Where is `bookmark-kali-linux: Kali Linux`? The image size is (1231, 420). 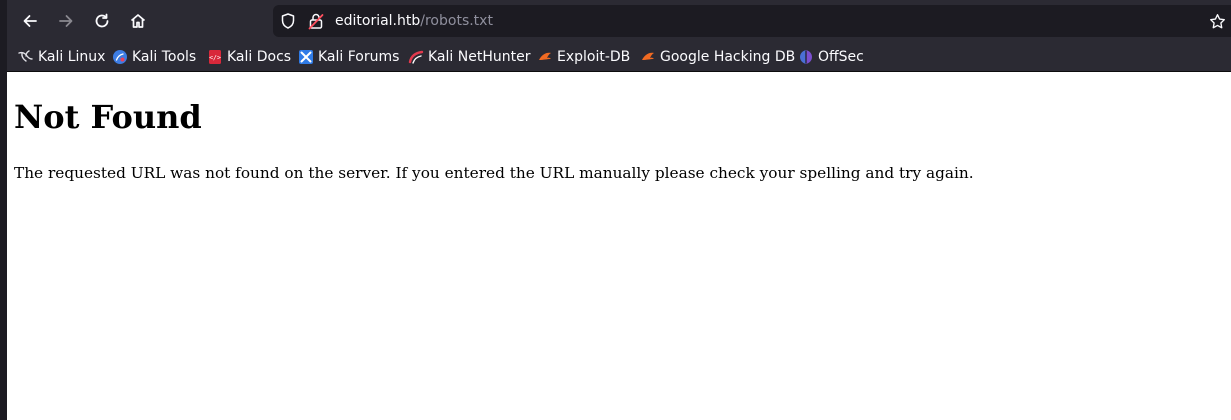 bookmark-kali-linux: Kali Linux is located at coordinates (61, 57).